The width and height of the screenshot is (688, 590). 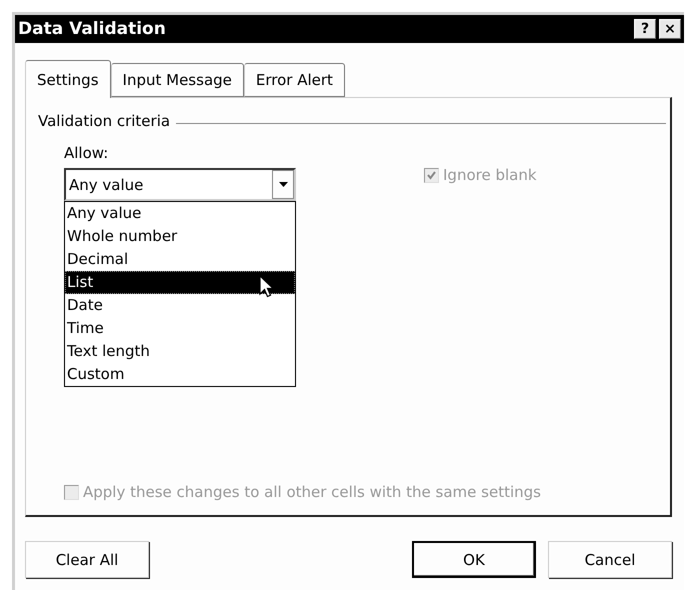 What do you see at coordinates (294, 80) in the screenshot?
I see `tab: Error Alert` at bounding box center [294, 80].